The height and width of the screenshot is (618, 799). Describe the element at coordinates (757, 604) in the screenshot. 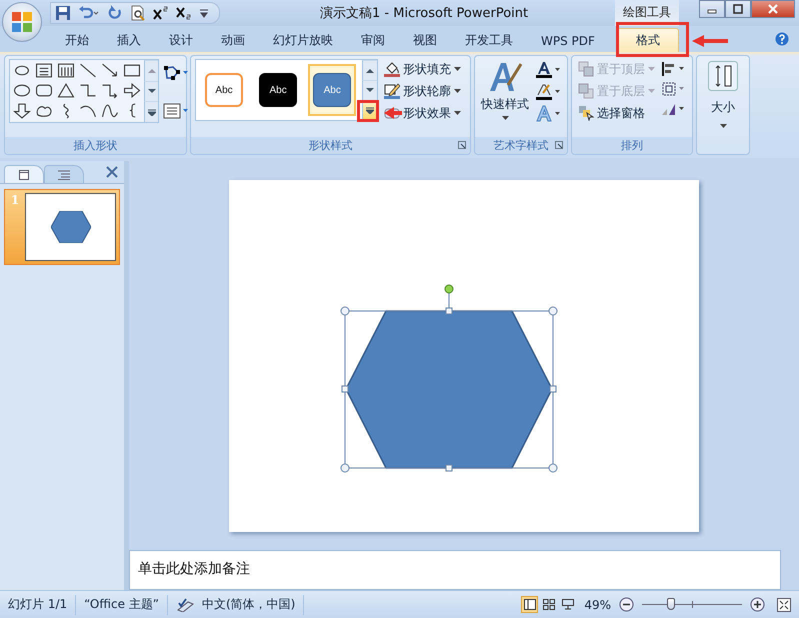

I see `zoom-in-icon` at that location.